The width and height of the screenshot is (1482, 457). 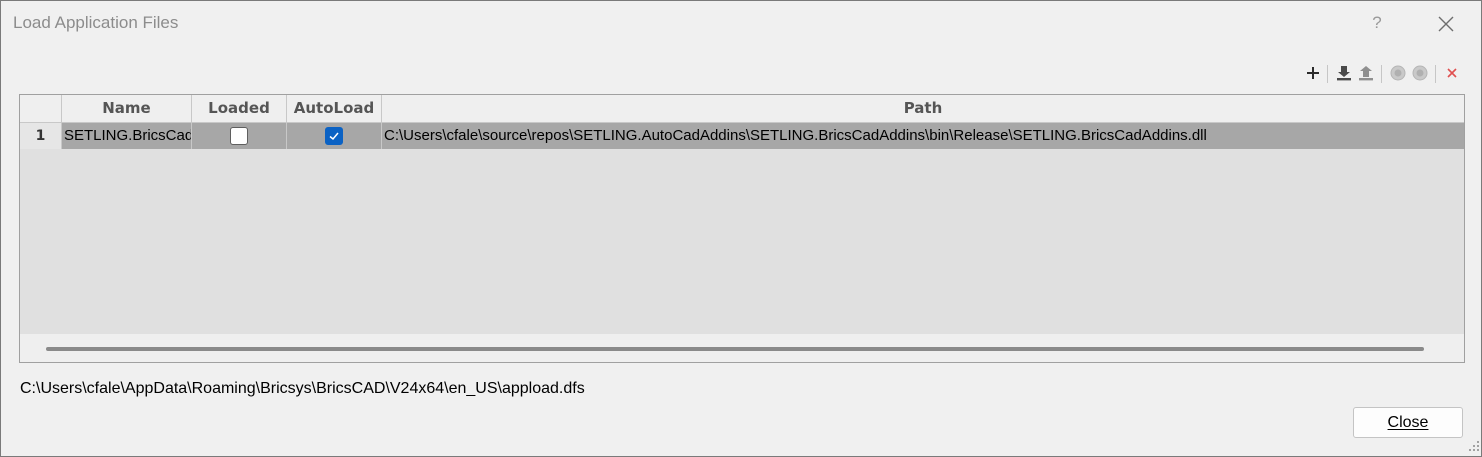 I want to click on plus-icon, so click(x=1313, y=73).